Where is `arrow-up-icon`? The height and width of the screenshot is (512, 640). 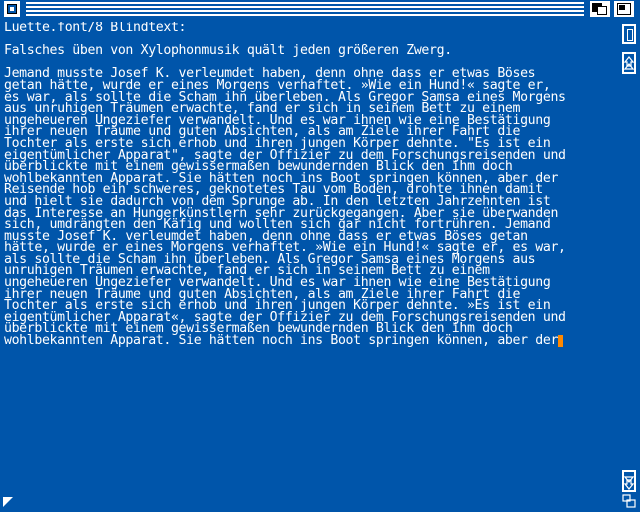
arrow-up-icon is located at coordinates (629, 63).